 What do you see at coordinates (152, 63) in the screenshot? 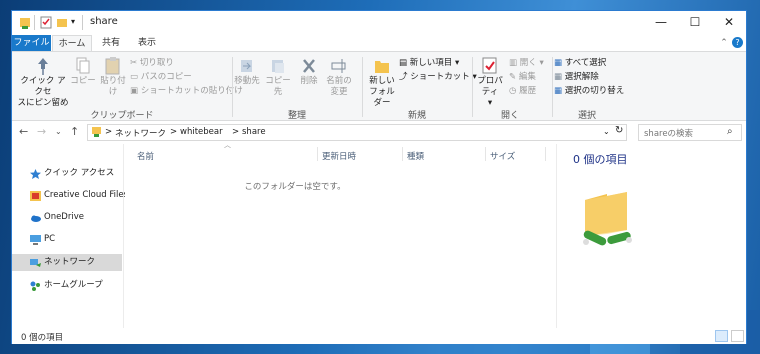
I see `cut-button: ✂ 切り取り` at bounding box center [152, 63].